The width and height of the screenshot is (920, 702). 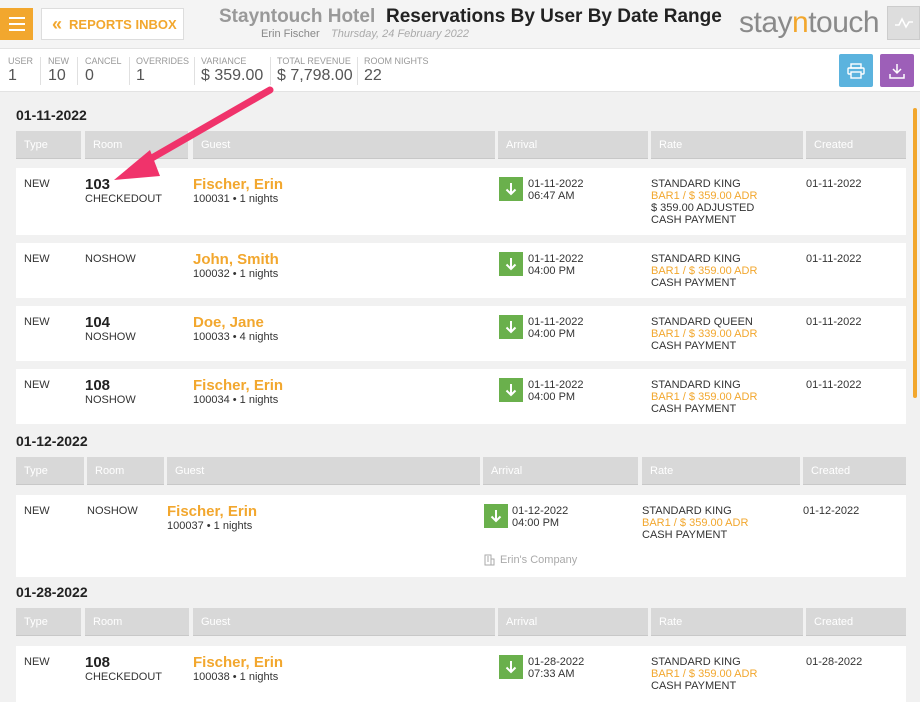 I want to click on arrival-date: 01-12-2022, so click(x=540, y=511).